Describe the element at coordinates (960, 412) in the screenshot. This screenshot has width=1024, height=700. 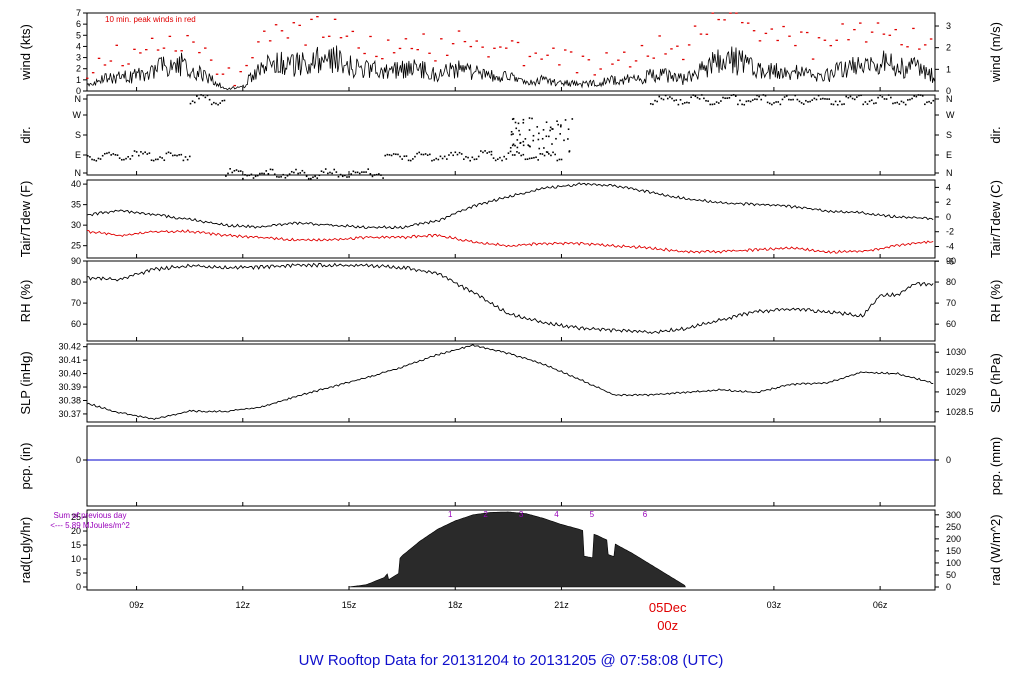
I see `slp-ytick-label-right: 1028.5` at that location.